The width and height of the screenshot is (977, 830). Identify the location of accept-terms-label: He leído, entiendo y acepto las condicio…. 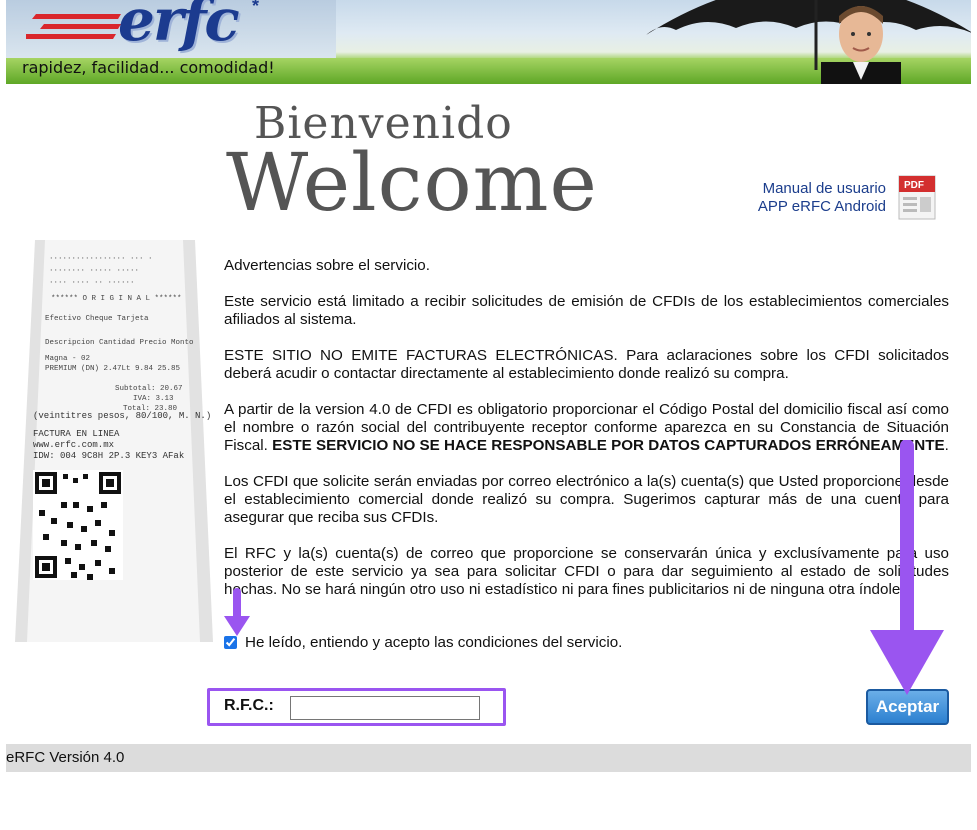
(433, 642).